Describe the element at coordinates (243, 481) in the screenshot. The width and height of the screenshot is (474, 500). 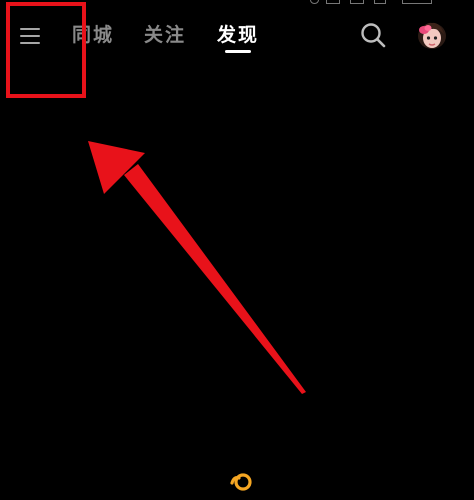
I see `loading-spinner-icon` at that location.